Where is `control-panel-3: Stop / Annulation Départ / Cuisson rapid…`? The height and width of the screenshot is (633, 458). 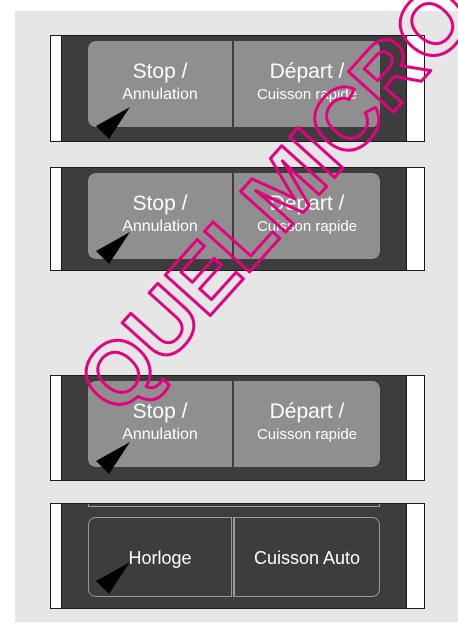 control-panel-3: Stop / Annulation Départ / Cuisson rapid… is located at coordinates (237, 428).